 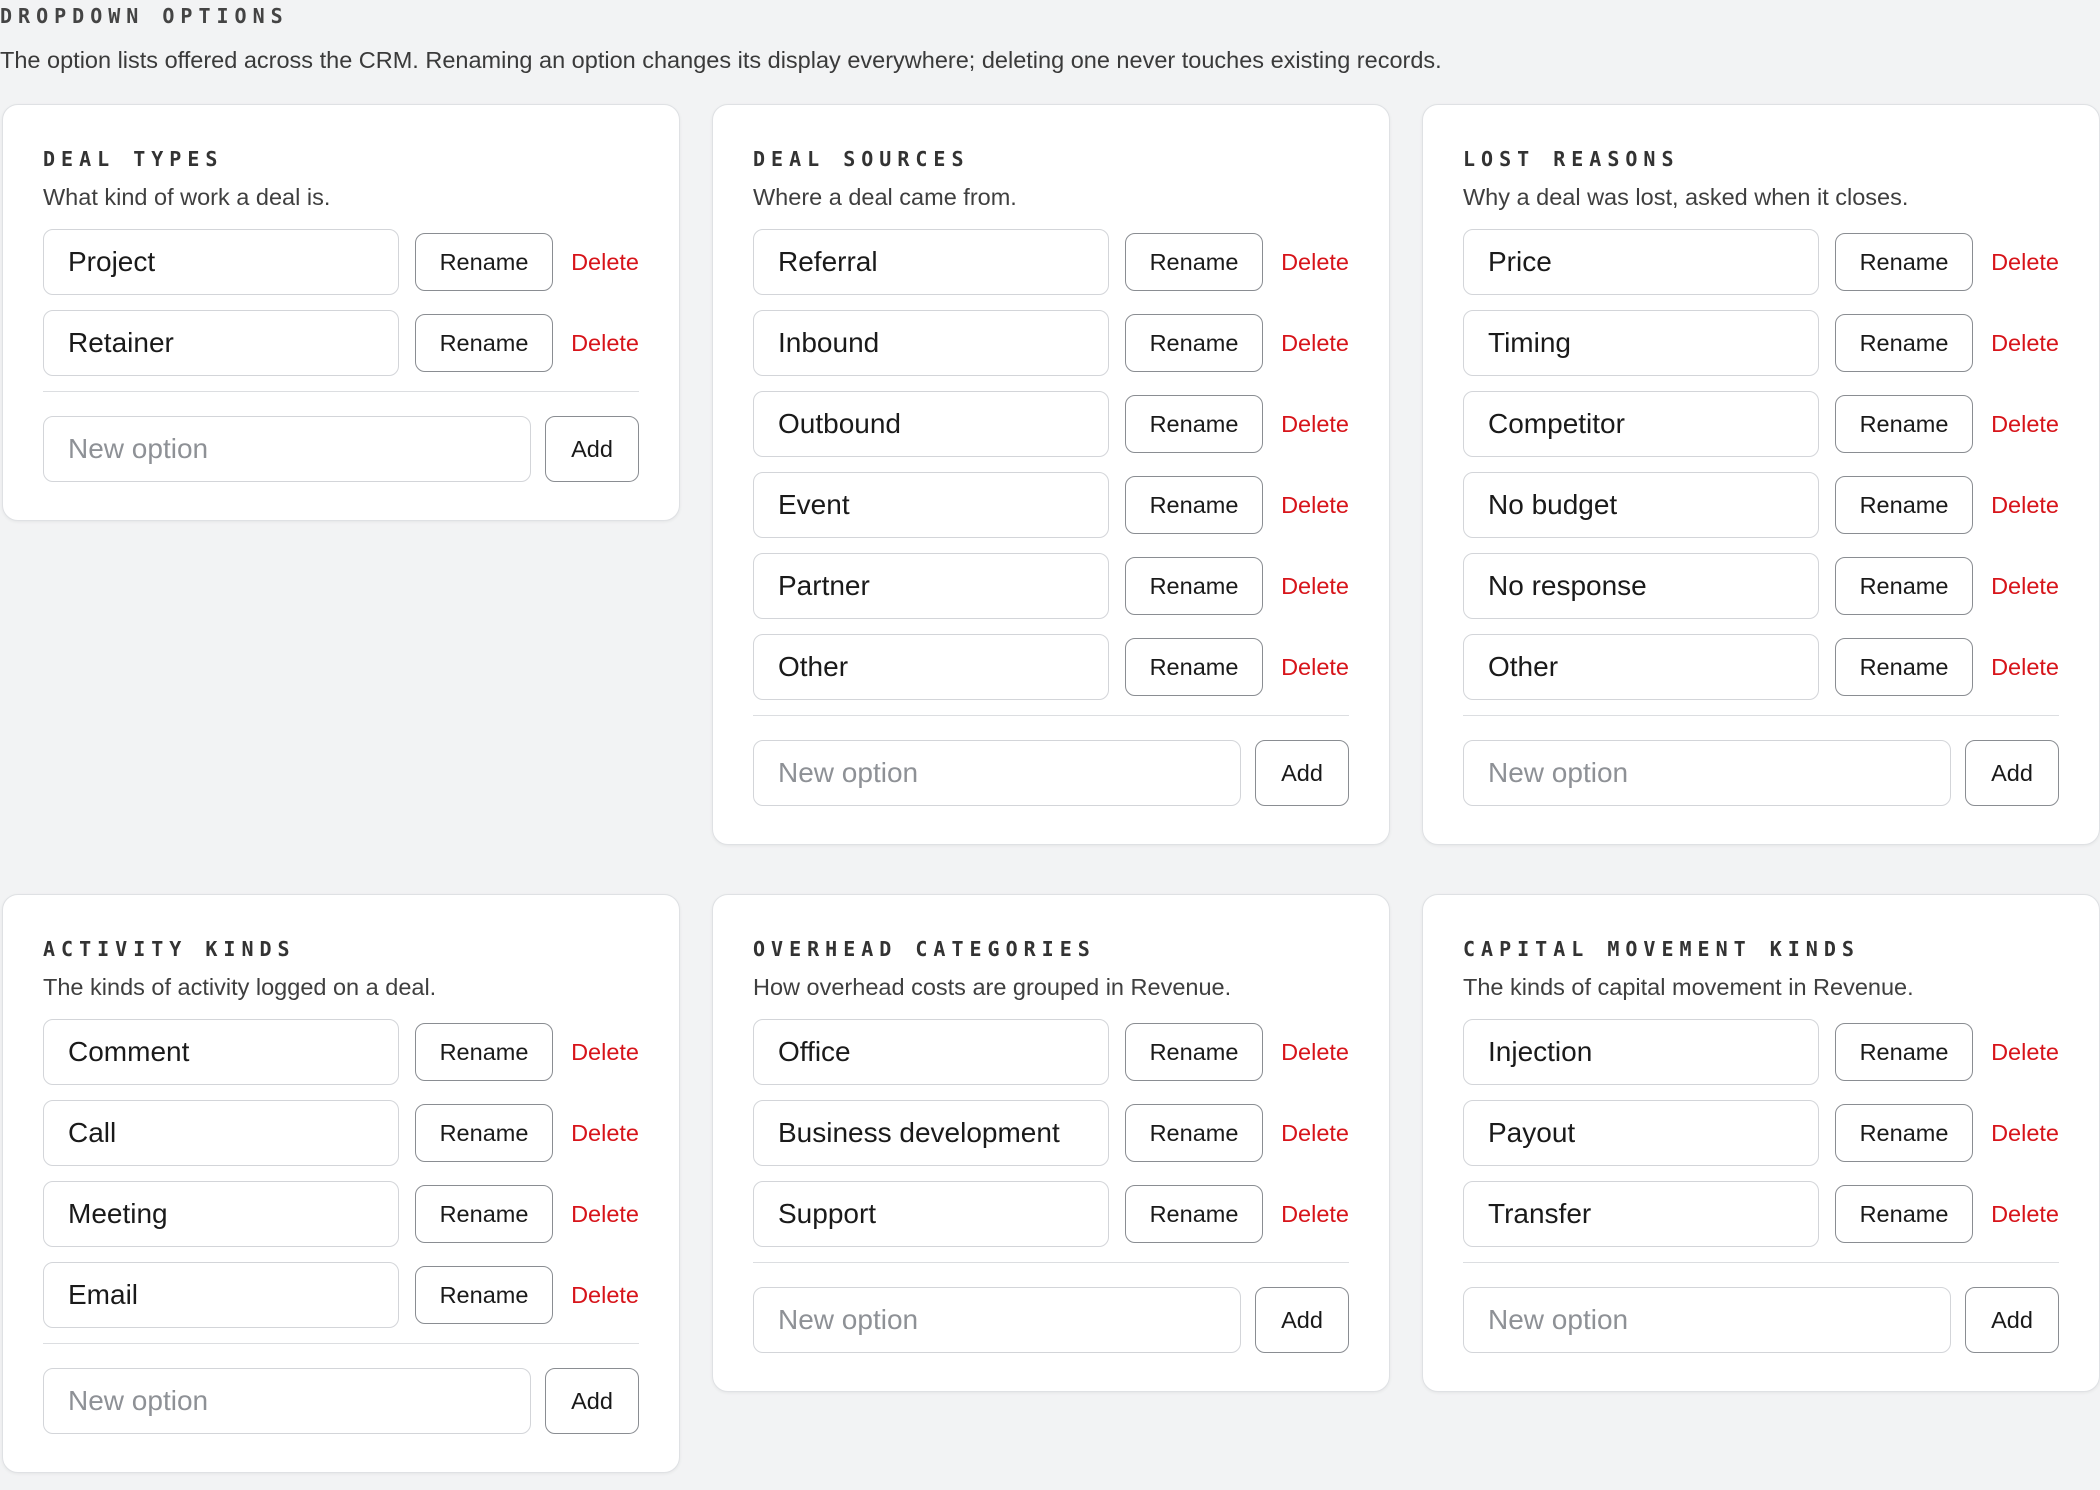 What do you see at coordinates (133, 159) in the screenshot?
I see `card-title: DEAL TYPES` at bounding box center [133, 159].